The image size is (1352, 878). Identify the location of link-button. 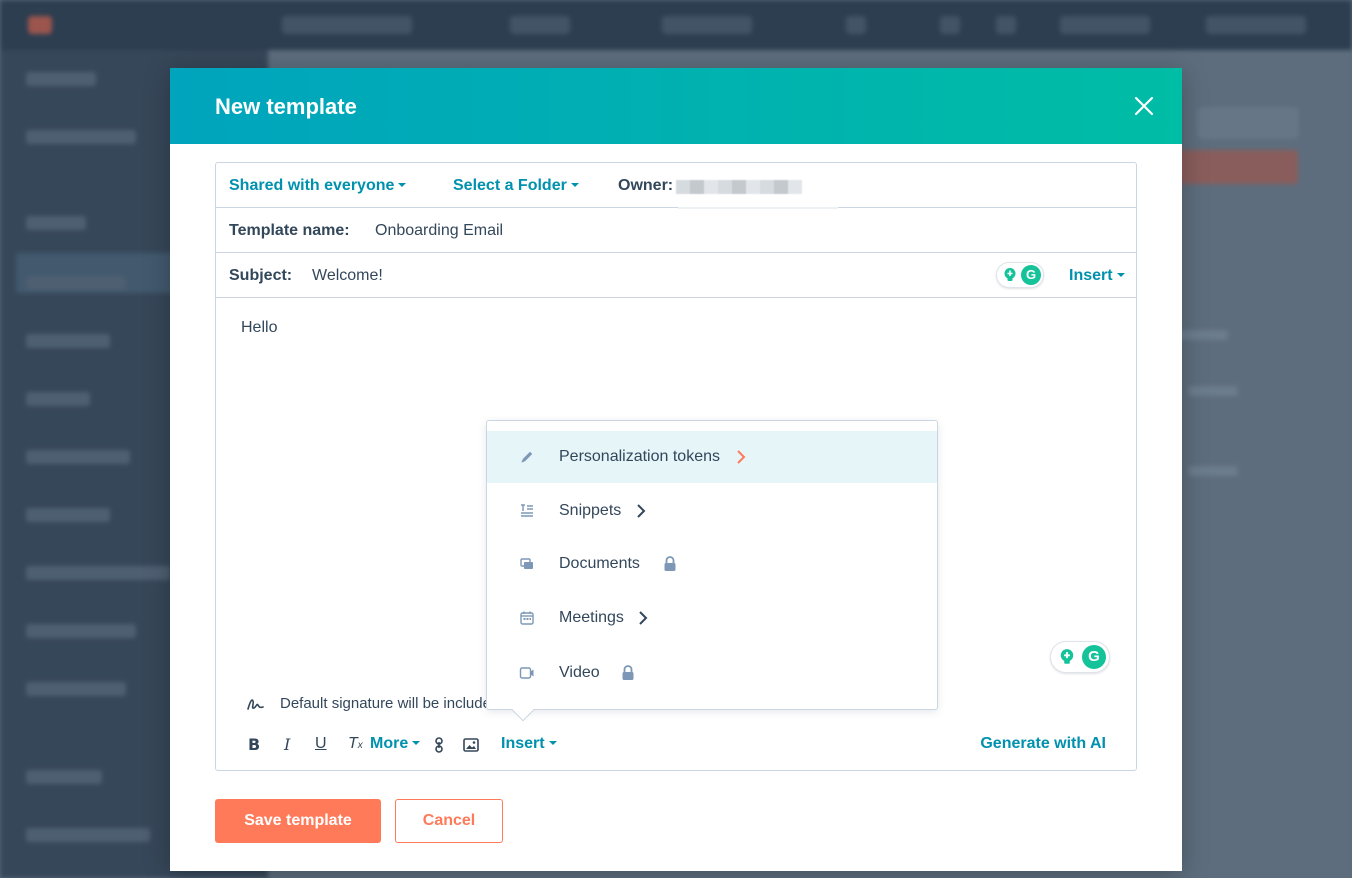
(439, 748).